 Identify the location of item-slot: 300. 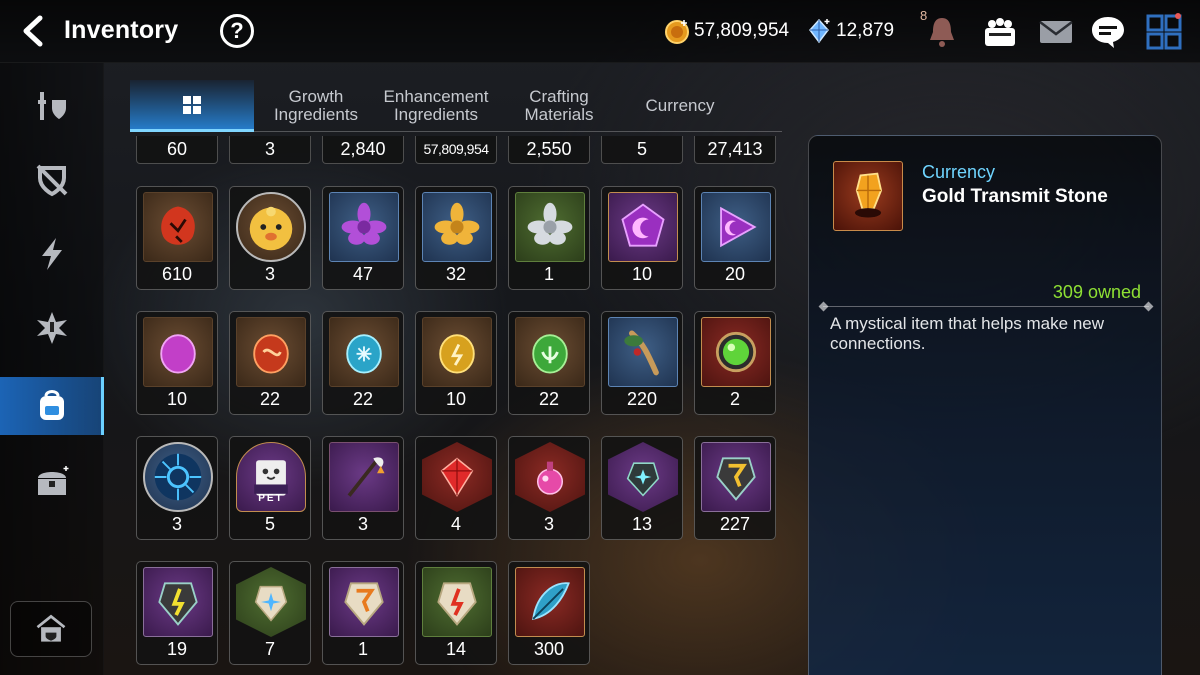
(549, 613).